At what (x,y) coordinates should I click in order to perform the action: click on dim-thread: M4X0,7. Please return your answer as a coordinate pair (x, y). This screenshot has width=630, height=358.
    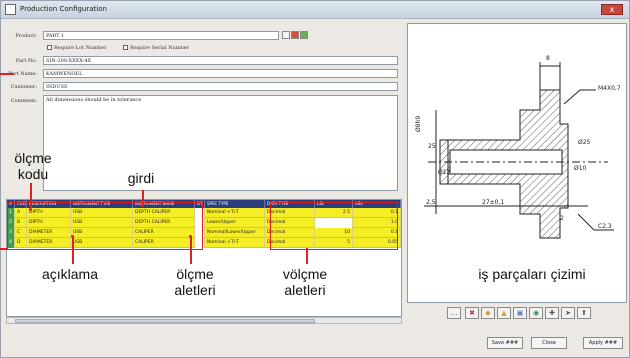
    Looking at the image, I should click on (609, 88).